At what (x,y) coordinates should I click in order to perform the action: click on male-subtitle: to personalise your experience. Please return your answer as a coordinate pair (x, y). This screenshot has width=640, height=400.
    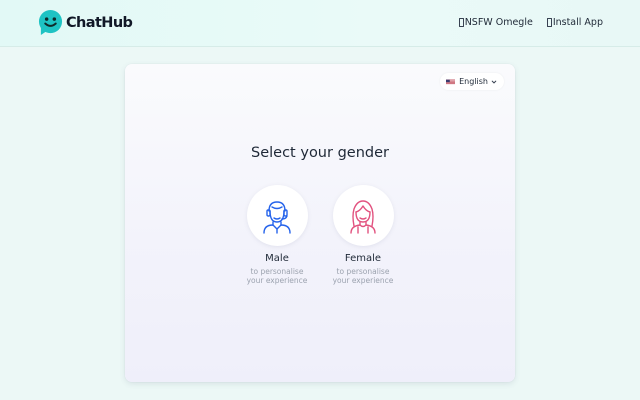
    Looking at the image, I should click on (277, 276).